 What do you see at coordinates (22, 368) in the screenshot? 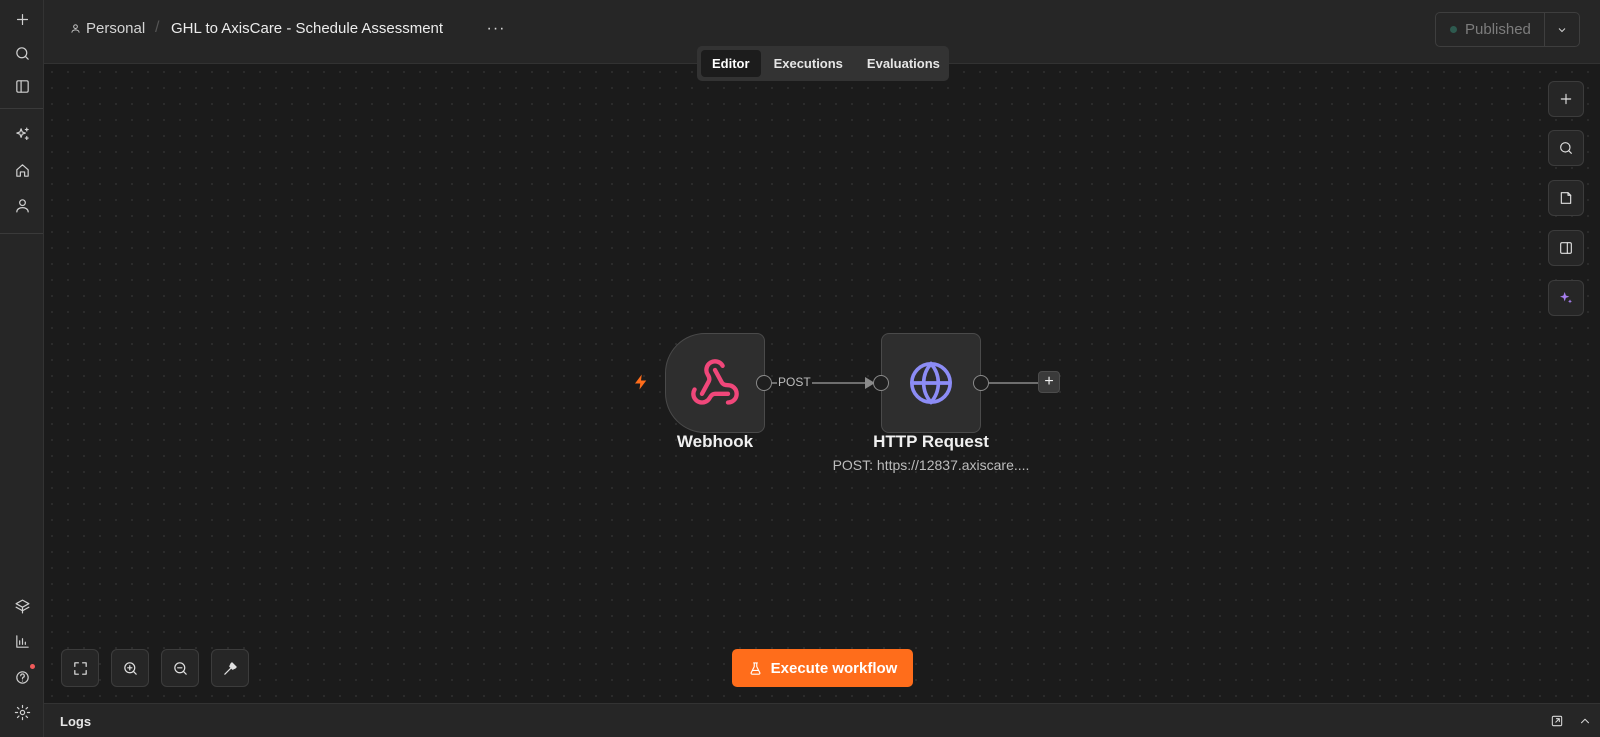
I see `left-sidebar` at bounding box center [22, 368].